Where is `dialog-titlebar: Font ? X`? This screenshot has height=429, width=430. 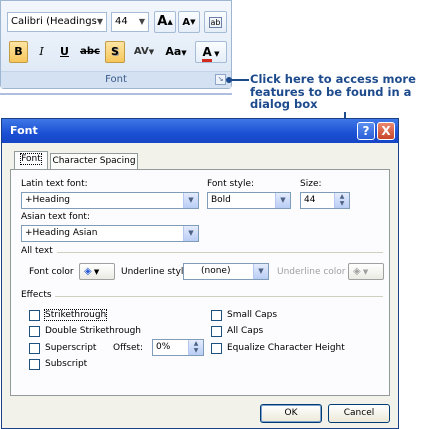 dialog-titlebar: Font ? X is located at coordinates (200, 131).